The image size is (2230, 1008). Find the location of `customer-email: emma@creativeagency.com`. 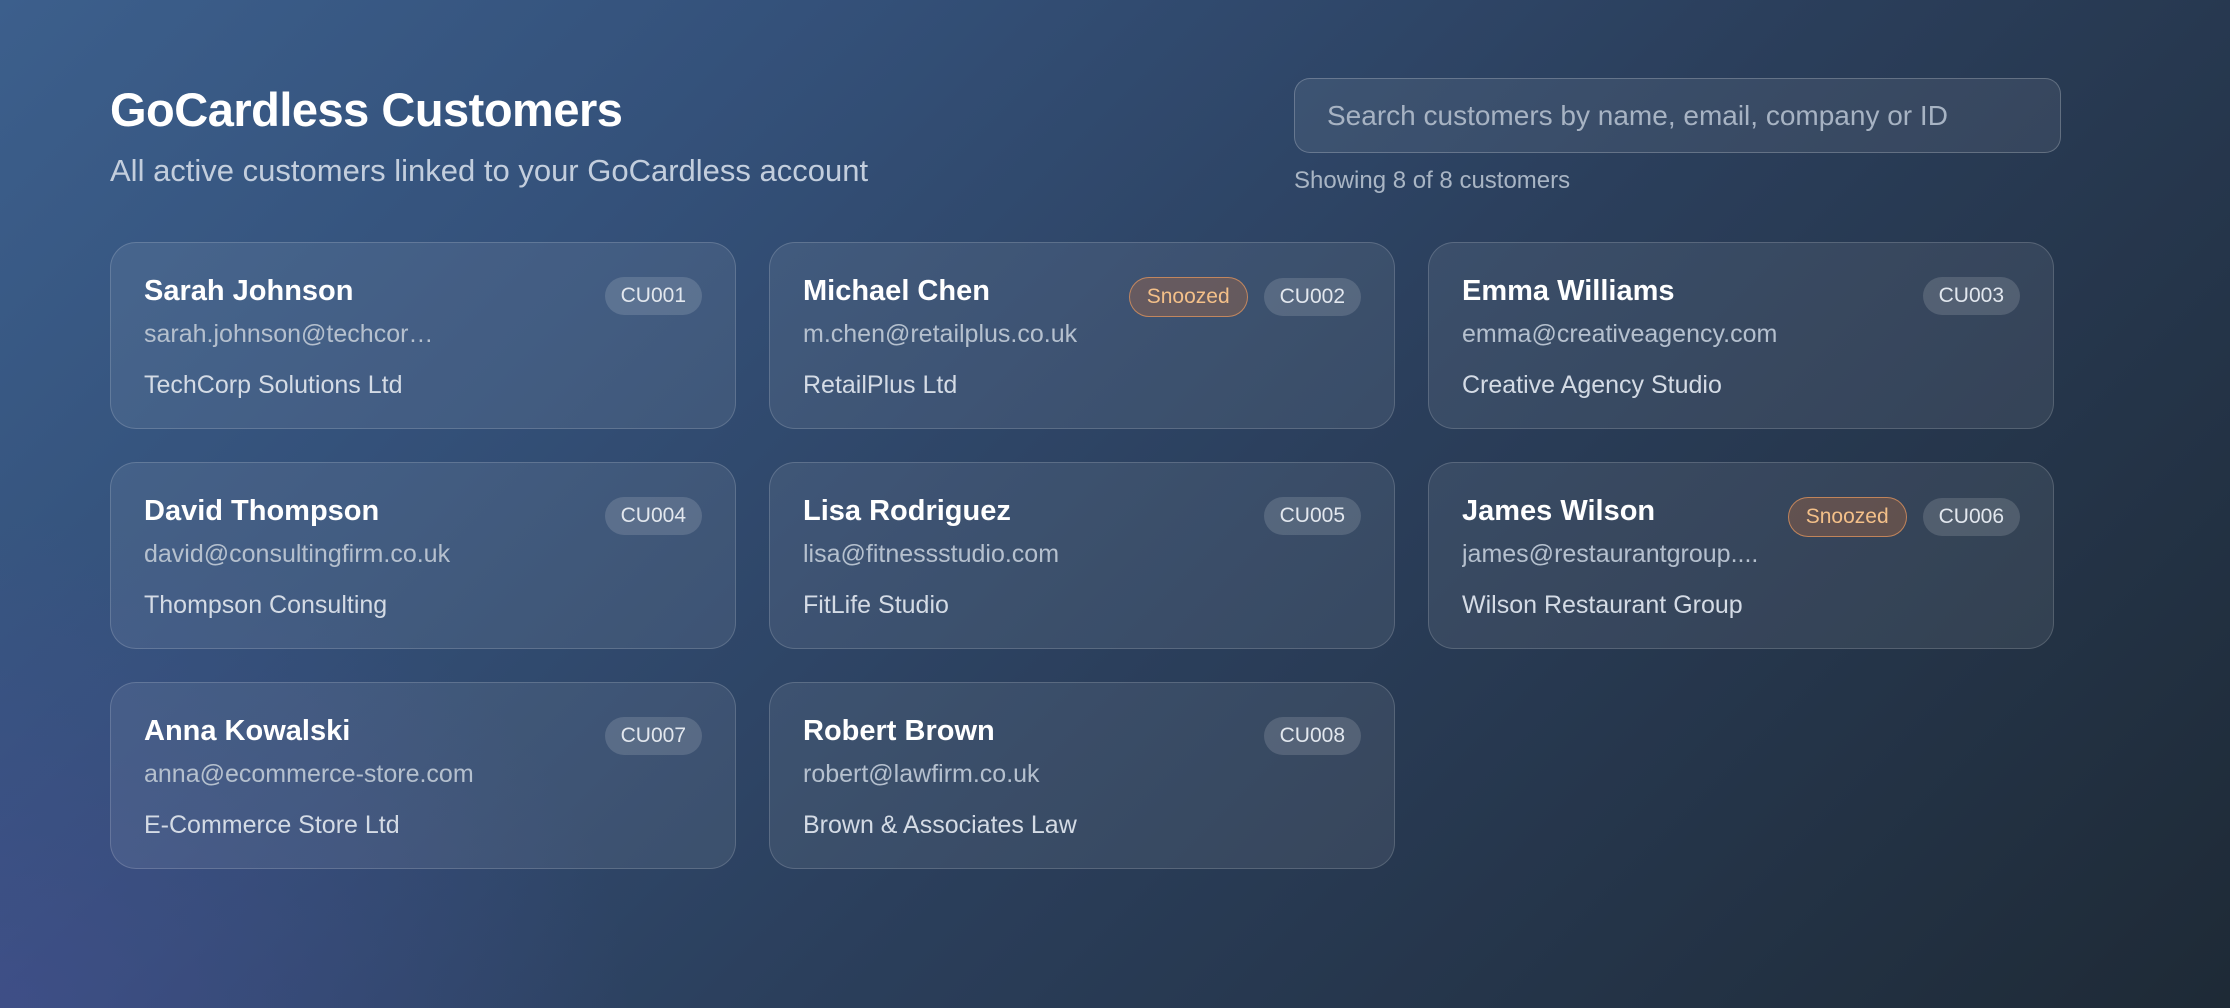

customer-email: emma@creativeagency.com is located at coordinates (1620, 334).